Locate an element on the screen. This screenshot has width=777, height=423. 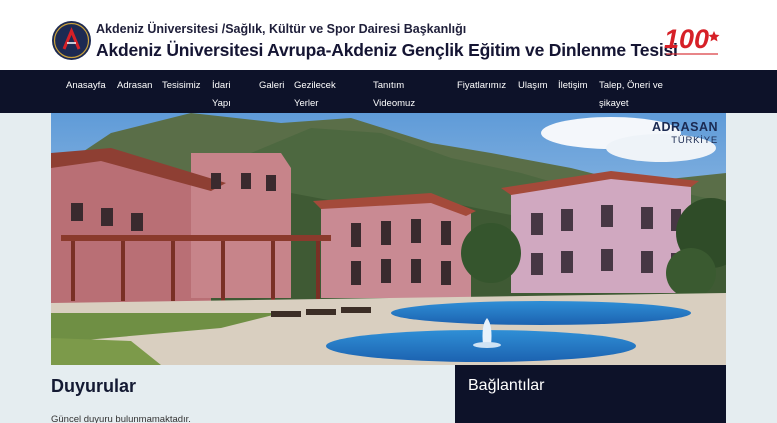
links-heading: Bağlantılar is located at coordinates (506, 385).